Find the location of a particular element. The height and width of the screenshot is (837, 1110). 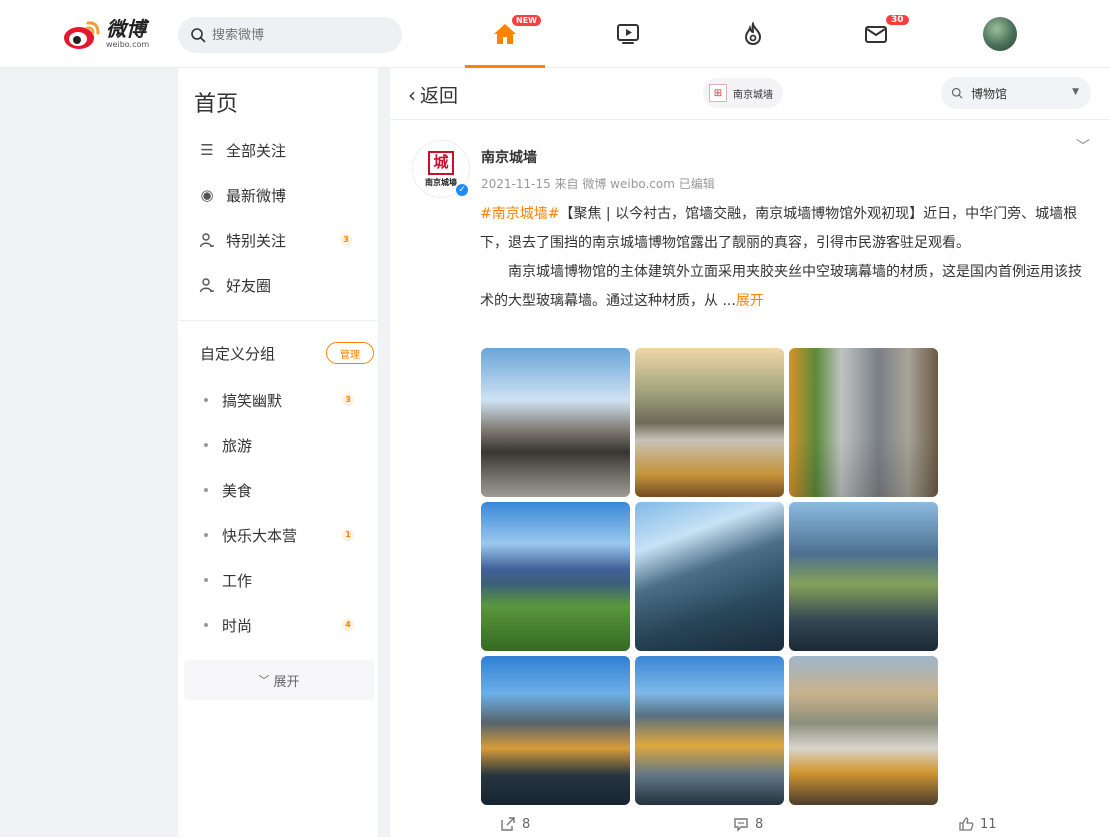

message-count-badge: 30 is located at coordinates (897, 20).